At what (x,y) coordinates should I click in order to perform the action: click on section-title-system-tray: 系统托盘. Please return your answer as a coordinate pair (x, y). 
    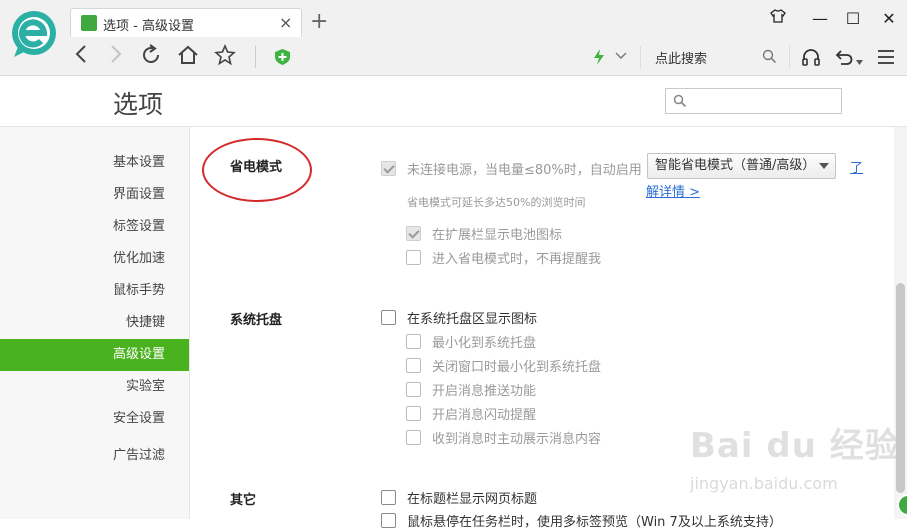
    Looking at the image, I should click on (256, 320).